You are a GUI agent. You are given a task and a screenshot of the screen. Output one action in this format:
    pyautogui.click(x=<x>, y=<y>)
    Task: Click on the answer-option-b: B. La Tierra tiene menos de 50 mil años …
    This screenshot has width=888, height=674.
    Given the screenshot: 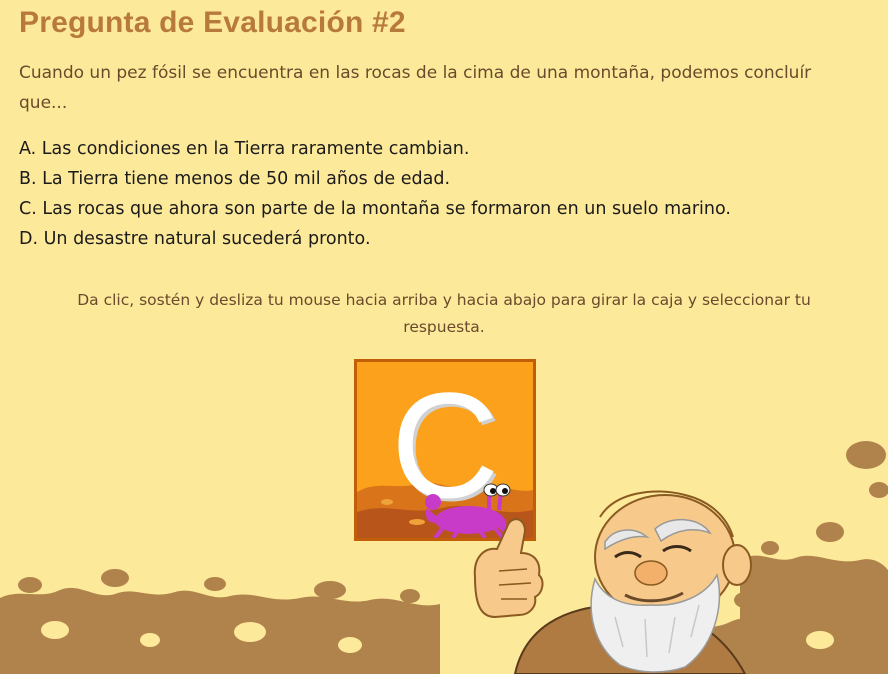 What is the action you would take?
    pyautogui.click(x=235, y=179)
    